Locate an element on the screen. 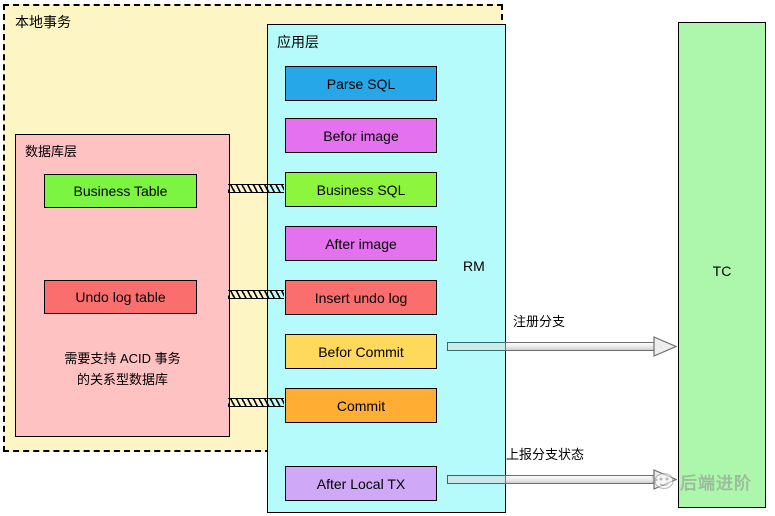  node-business-sql: Business SQL is located at coordinates (361, 189).